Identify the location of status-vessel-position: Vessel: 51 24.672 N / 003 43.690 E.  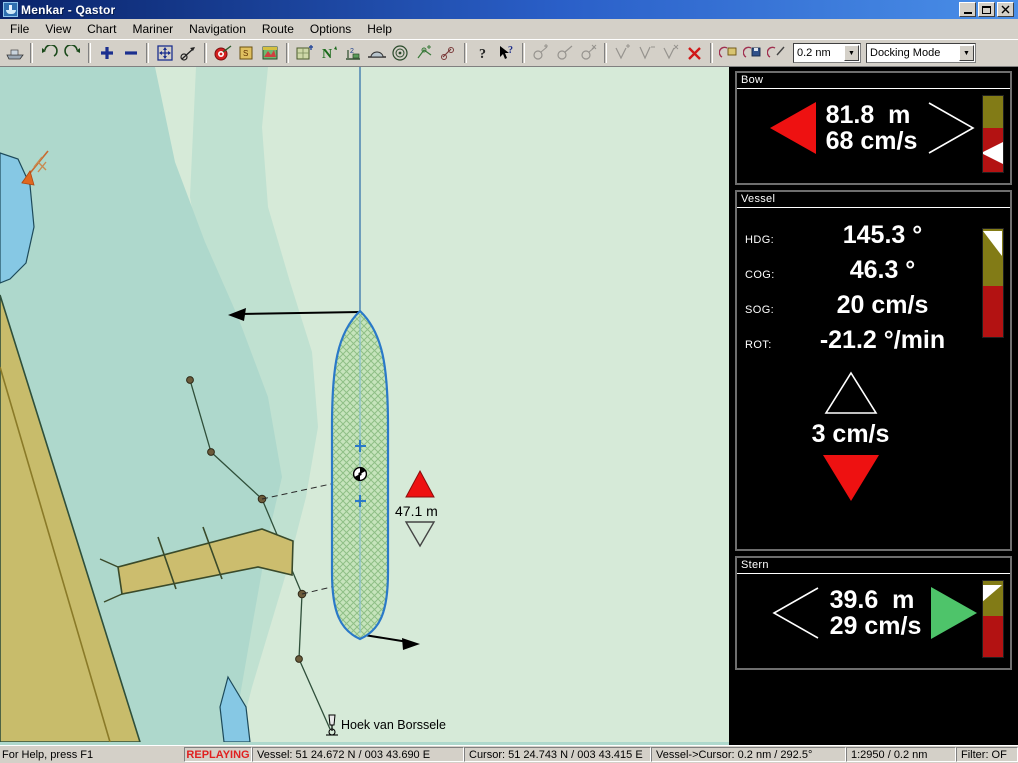
(358, 754).